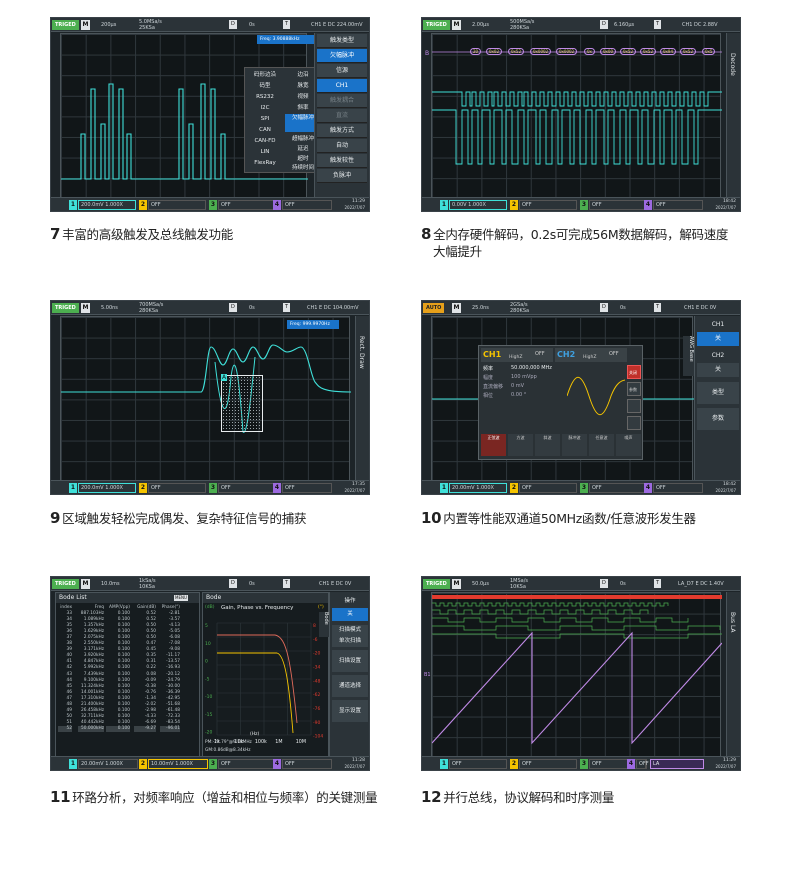 The image size is (790, 882). Describe the element at coordinates (350, 711) in the screenshot. I see `side-display-settings: 显示设置` at that location.